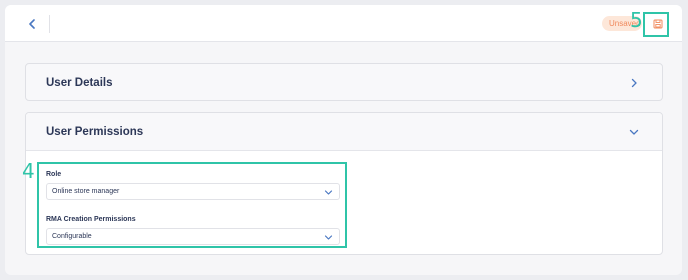 This screenshot has height=280, width=688. I want to click on header-divider, so click(49, 24).